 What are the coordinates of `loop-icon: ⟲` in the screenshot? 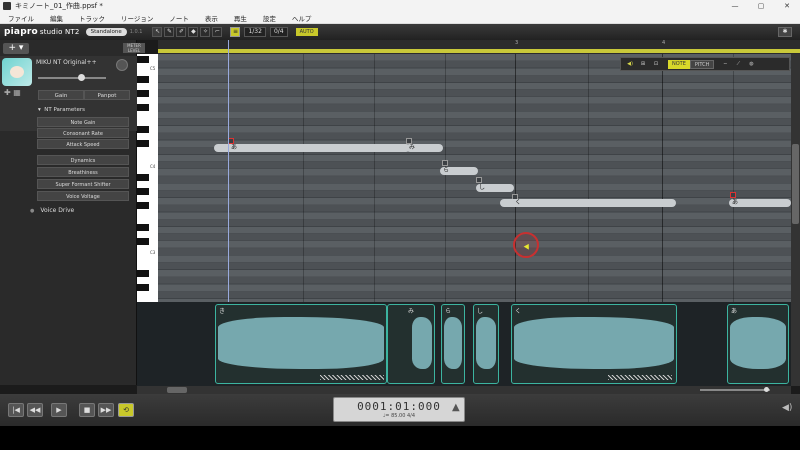 It's located at (126, 410).